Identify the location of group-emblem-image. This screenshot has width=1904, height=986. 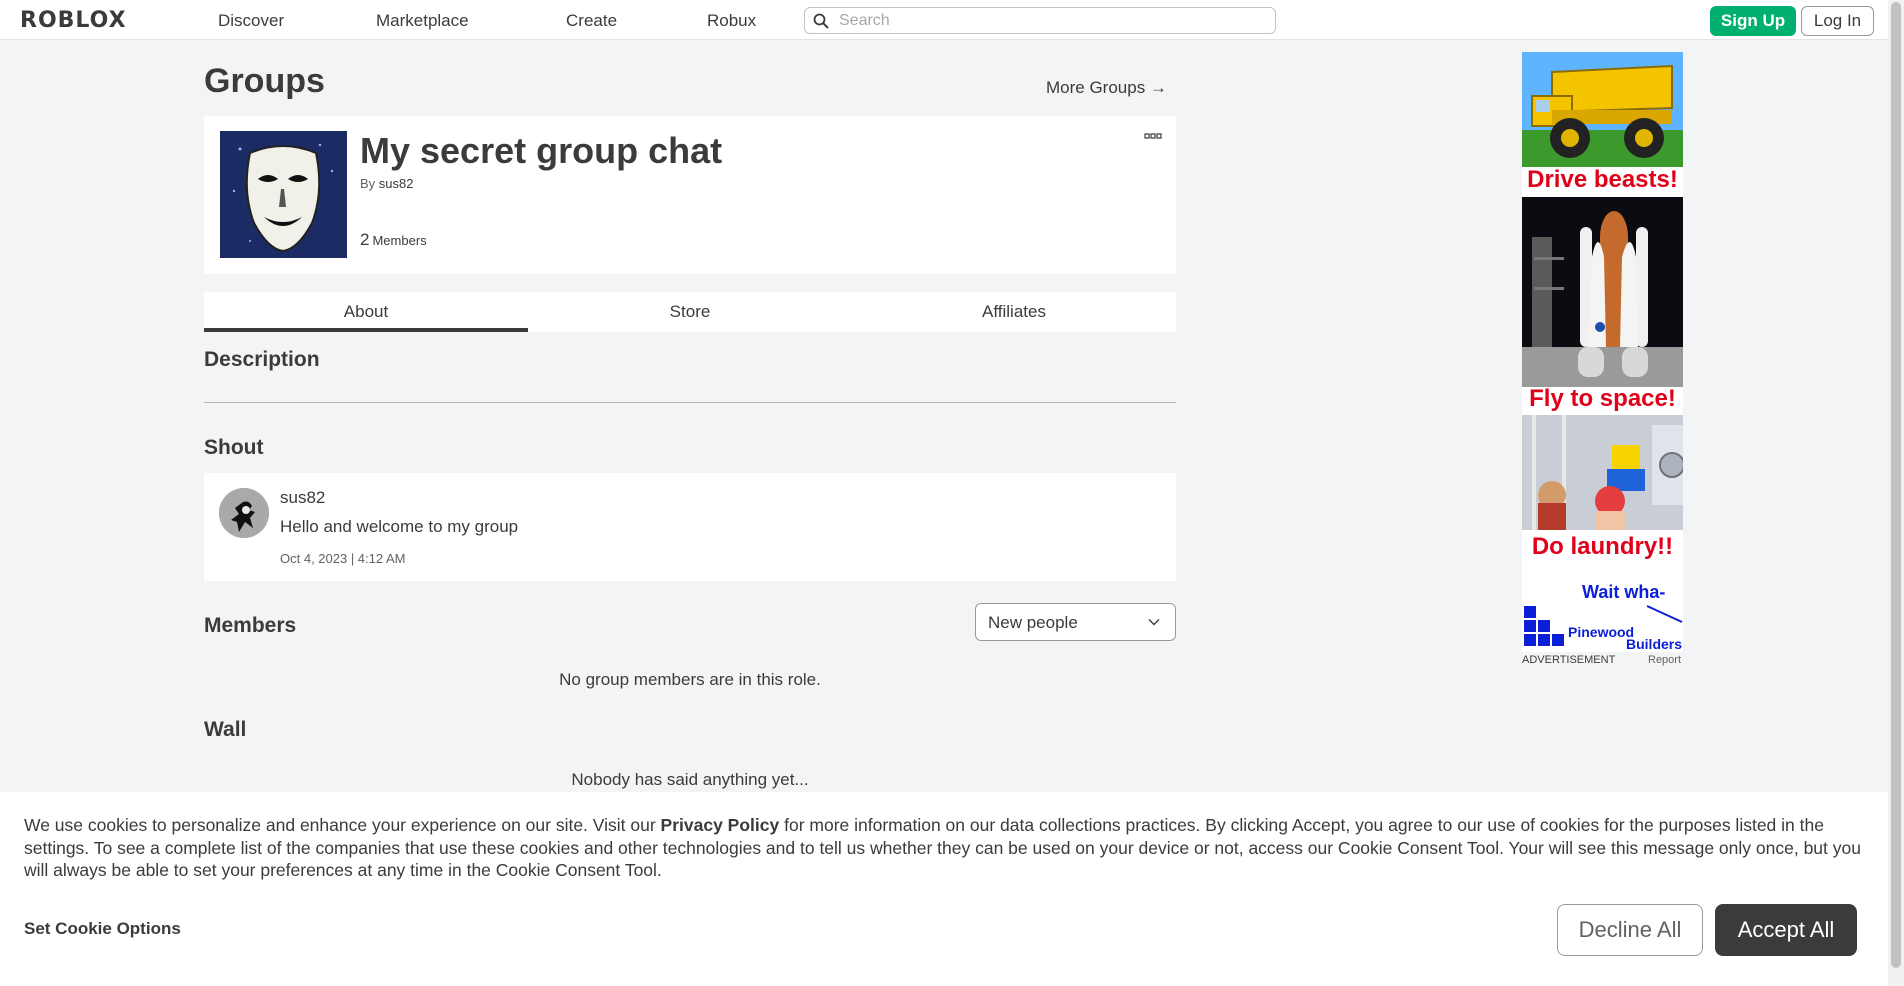
(283, 194).